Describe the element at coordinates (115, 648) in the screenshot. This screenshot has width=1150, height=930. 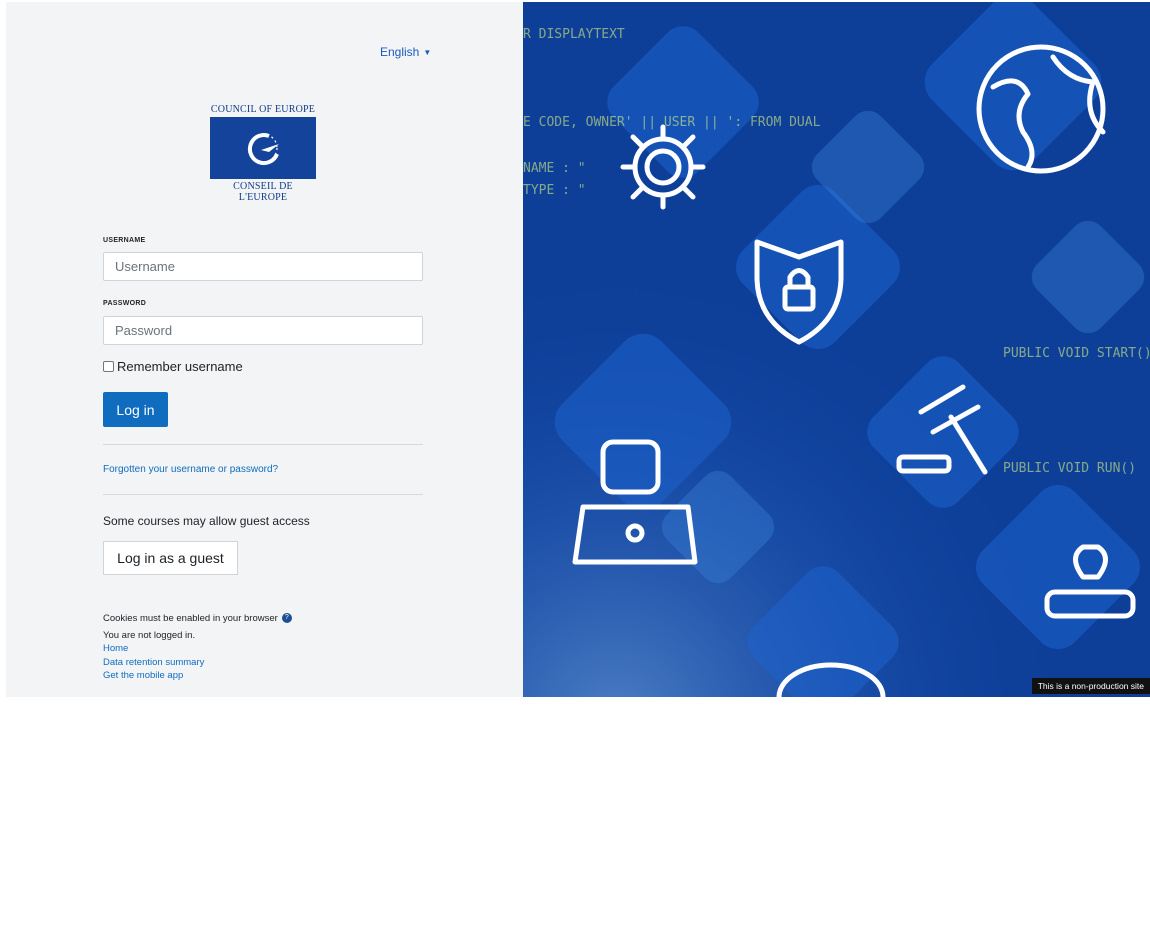
I see `home-link: Home` at that location.